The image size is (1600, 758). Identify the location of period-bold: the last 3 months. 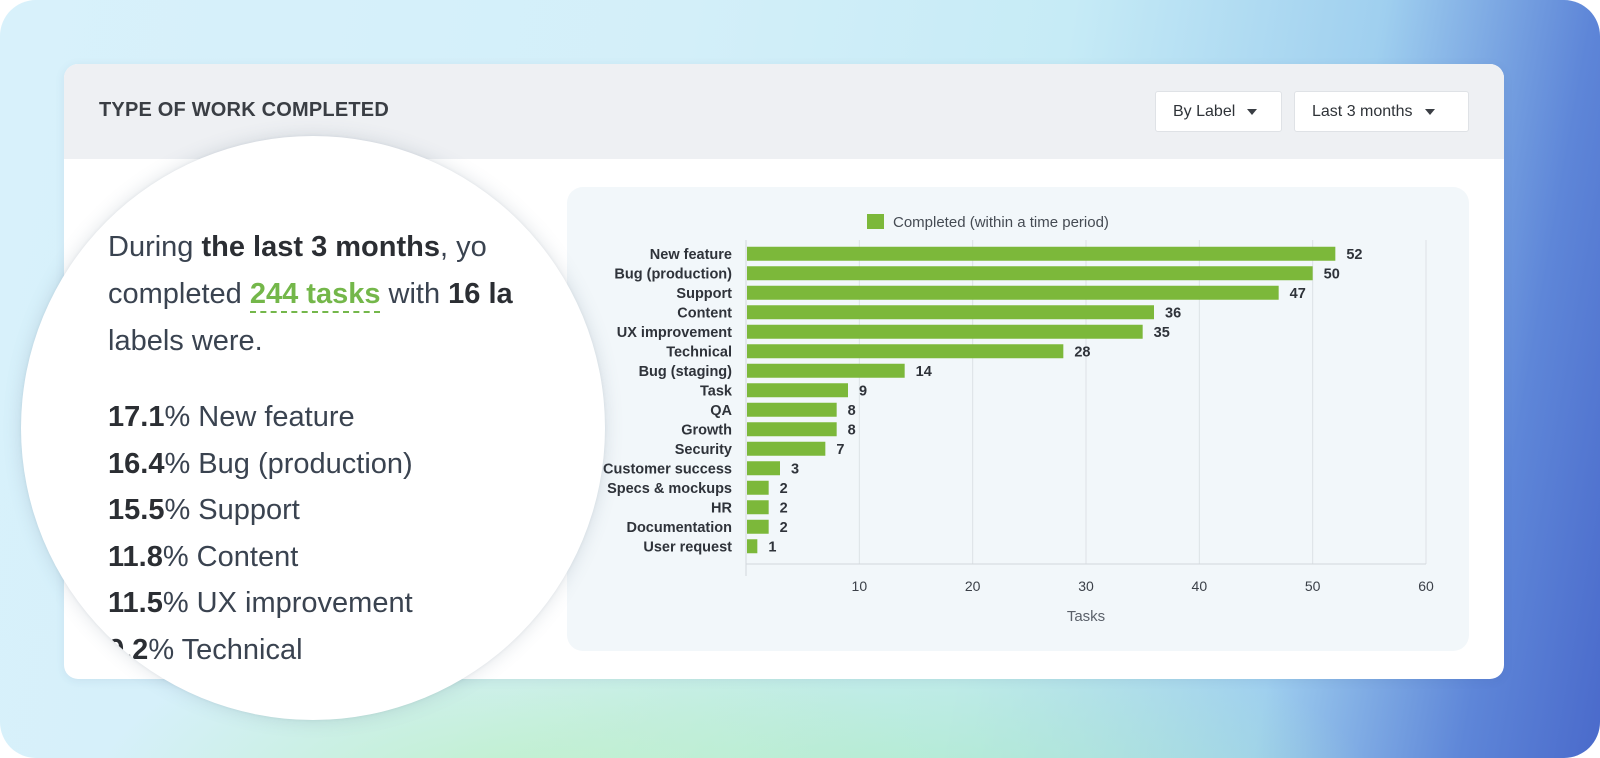
(321, 247).